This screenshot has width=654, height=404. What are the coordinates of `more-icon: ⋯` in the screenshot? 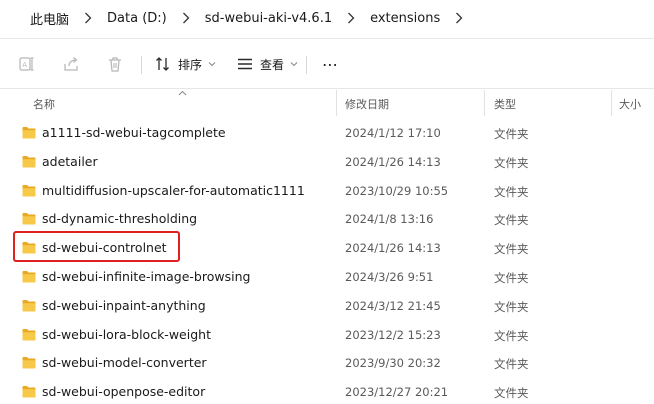 It's located at (330, 64).